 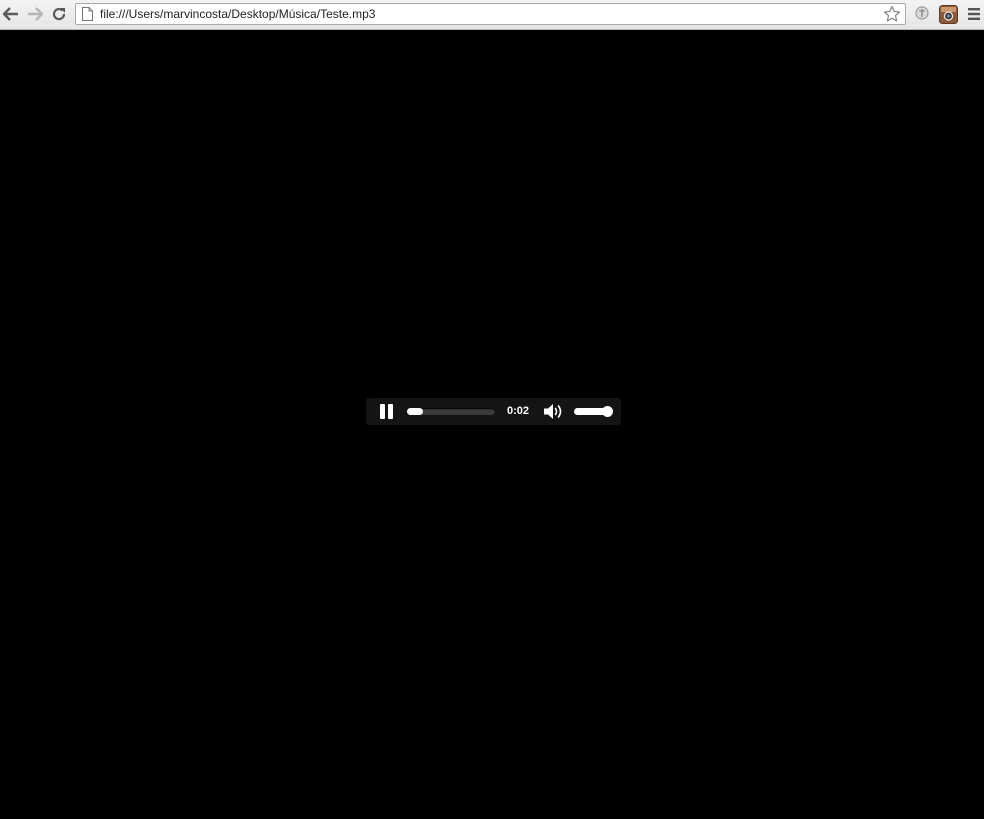 I want to click on extension-icon, so click(x=922, y=14).